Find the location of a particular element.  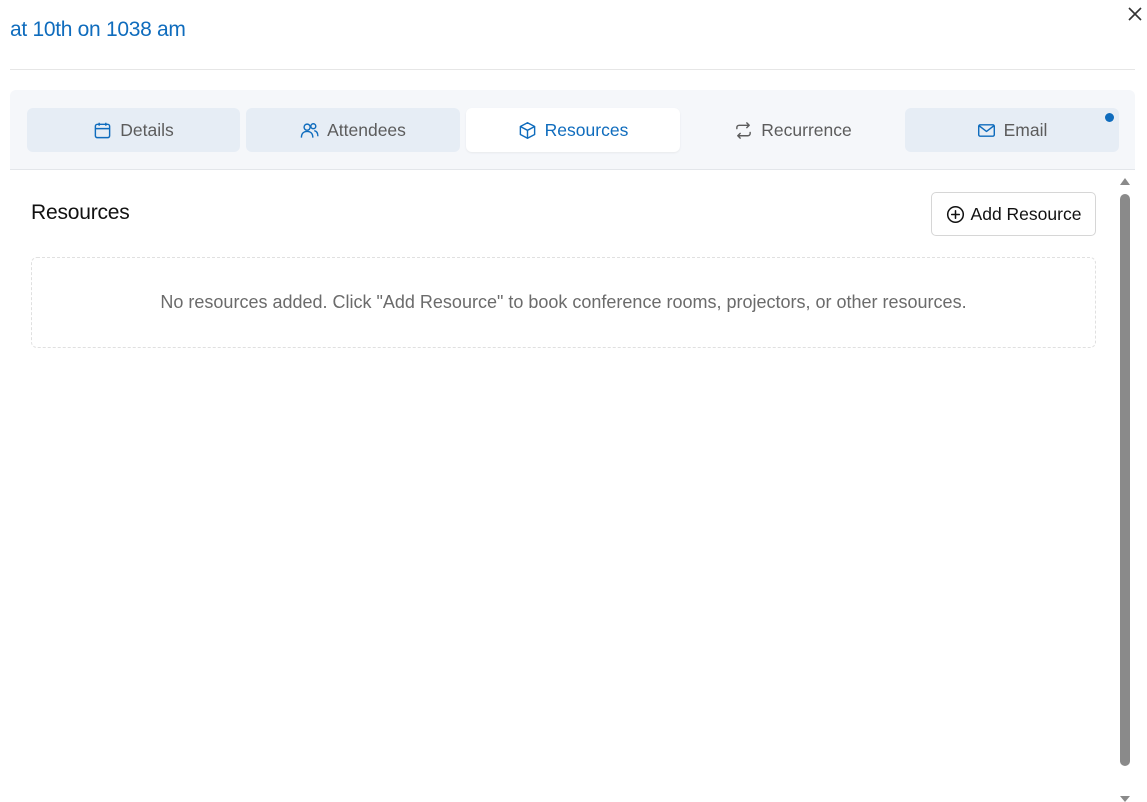

resources-heading: Resources is located at coordinates (80, 212).